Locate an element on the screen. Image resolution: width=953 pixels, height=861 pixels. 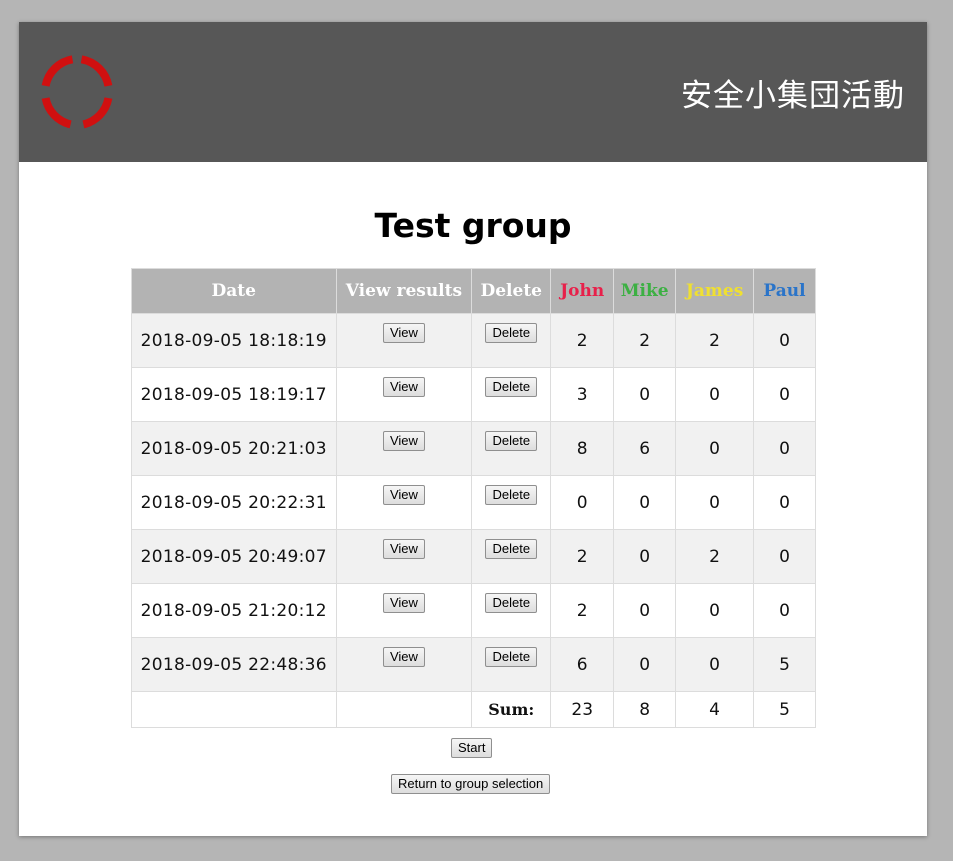
score-mike: 6 is located at coordinates (645, 448).